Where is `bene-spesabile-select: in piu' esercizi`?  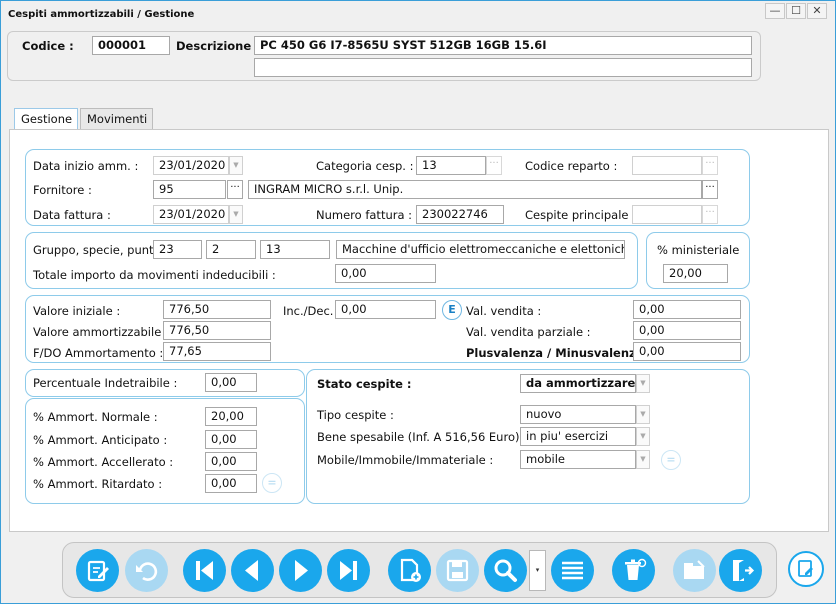
bene-spesabile-select: in piu' esercizi is located at coordinates (578, 436).